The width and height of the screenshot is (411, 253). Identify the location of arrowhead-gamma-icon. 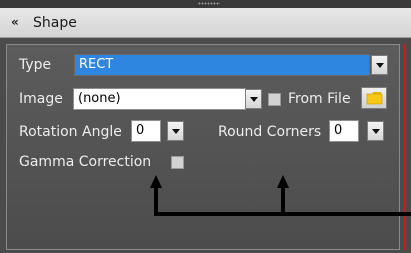
(156, 181).